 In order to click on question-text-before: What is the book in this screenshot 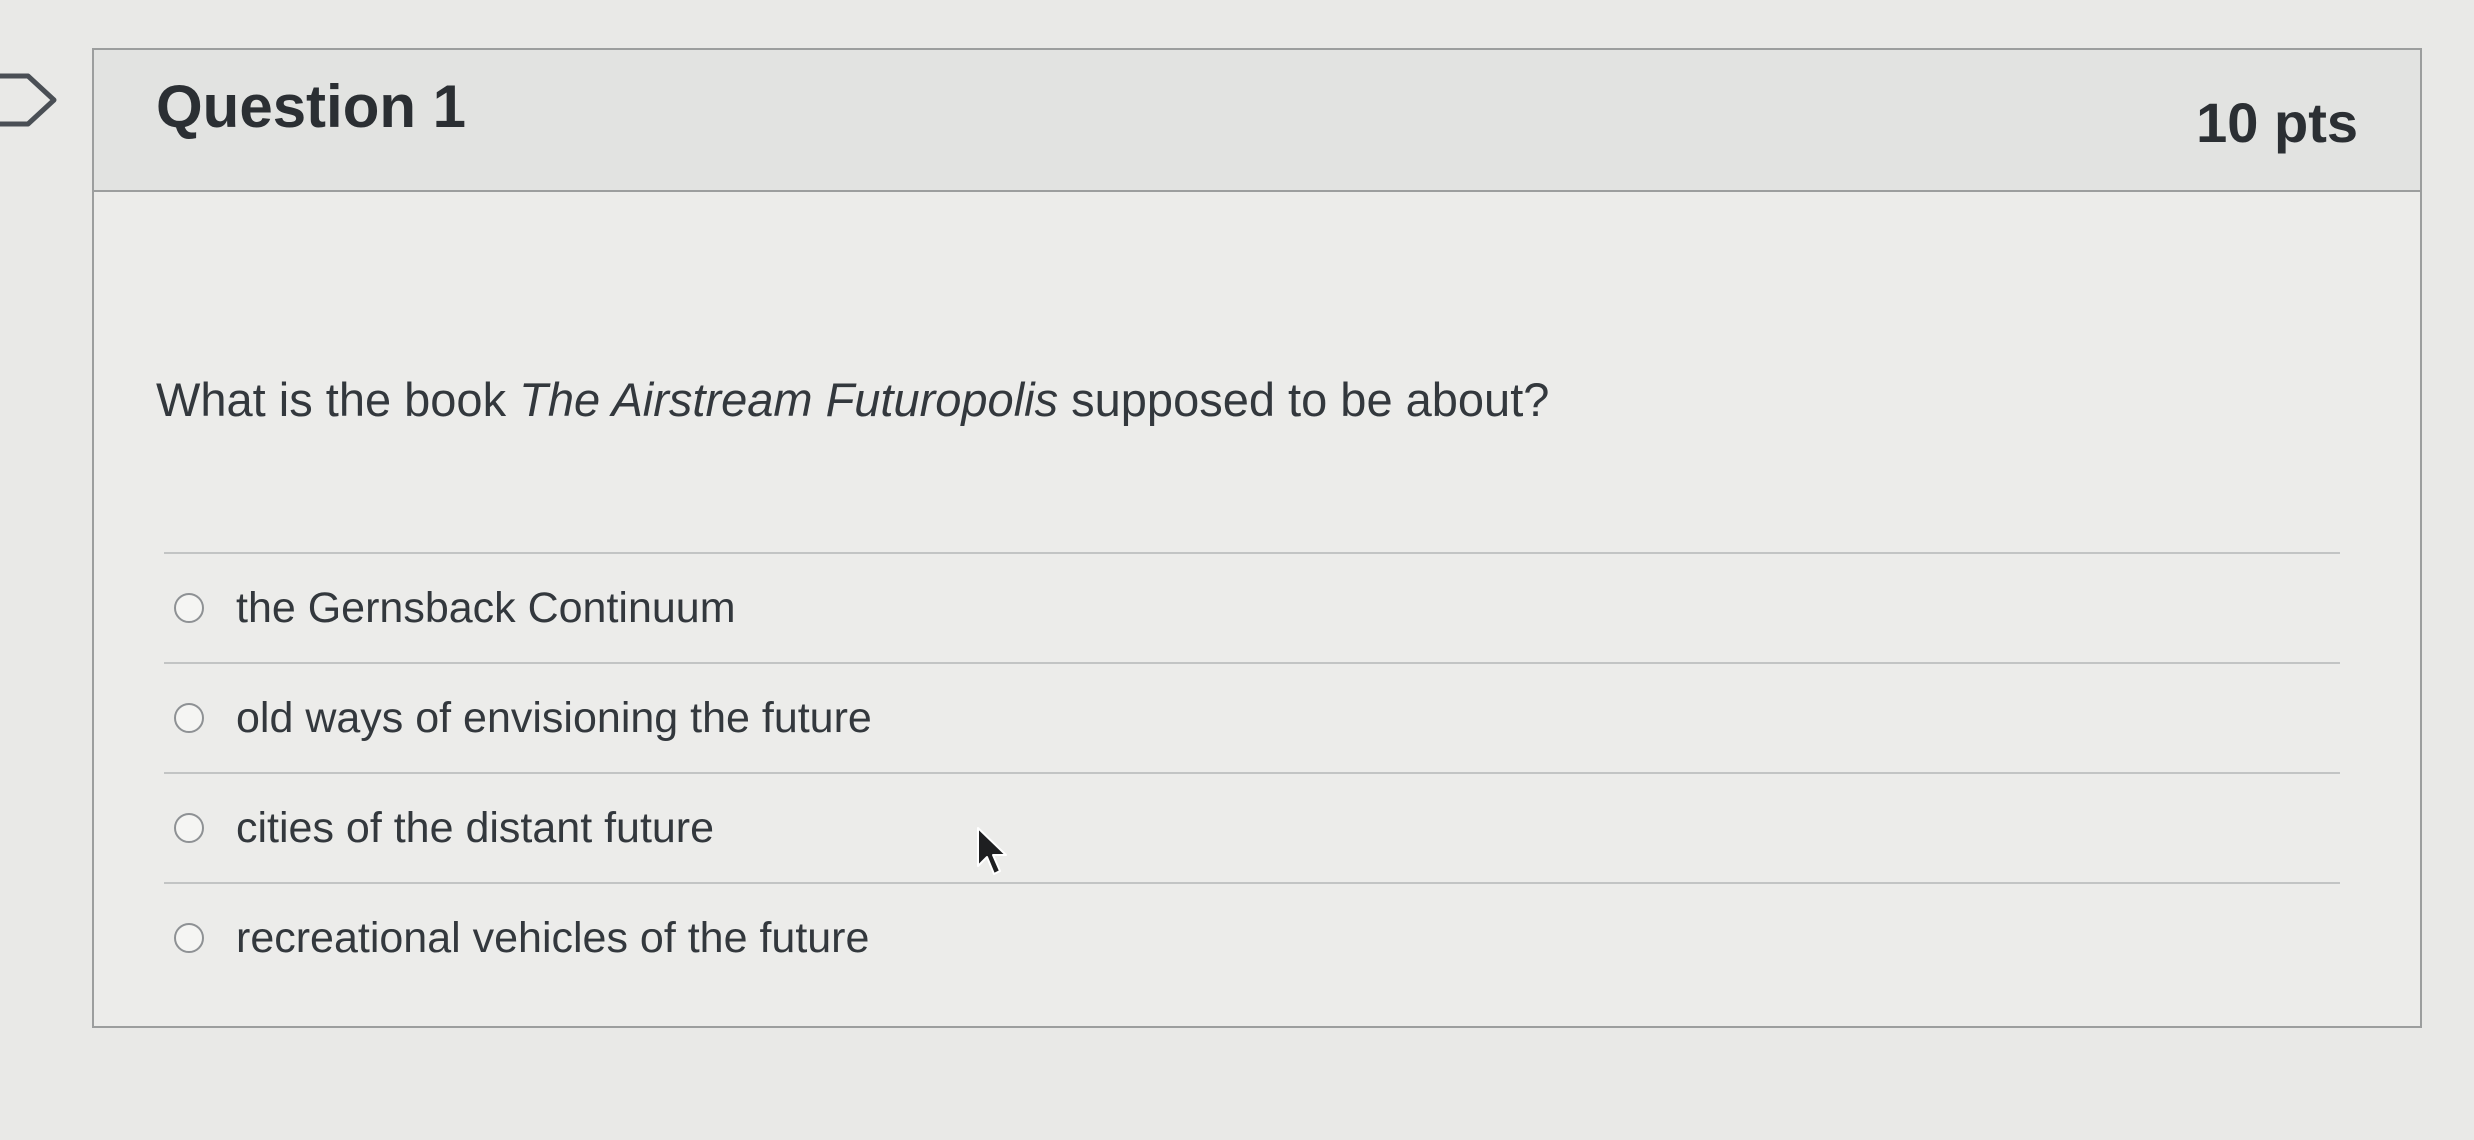, I will do `click(338, 399)`.